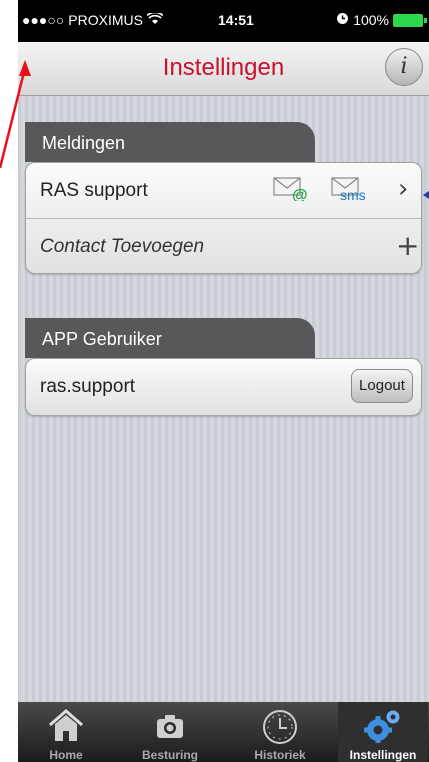 The image size is (429, 762). Describe the element at coordinates (403, 189) in the screenshot. I see `chevron-right-icon: ›` at that location.